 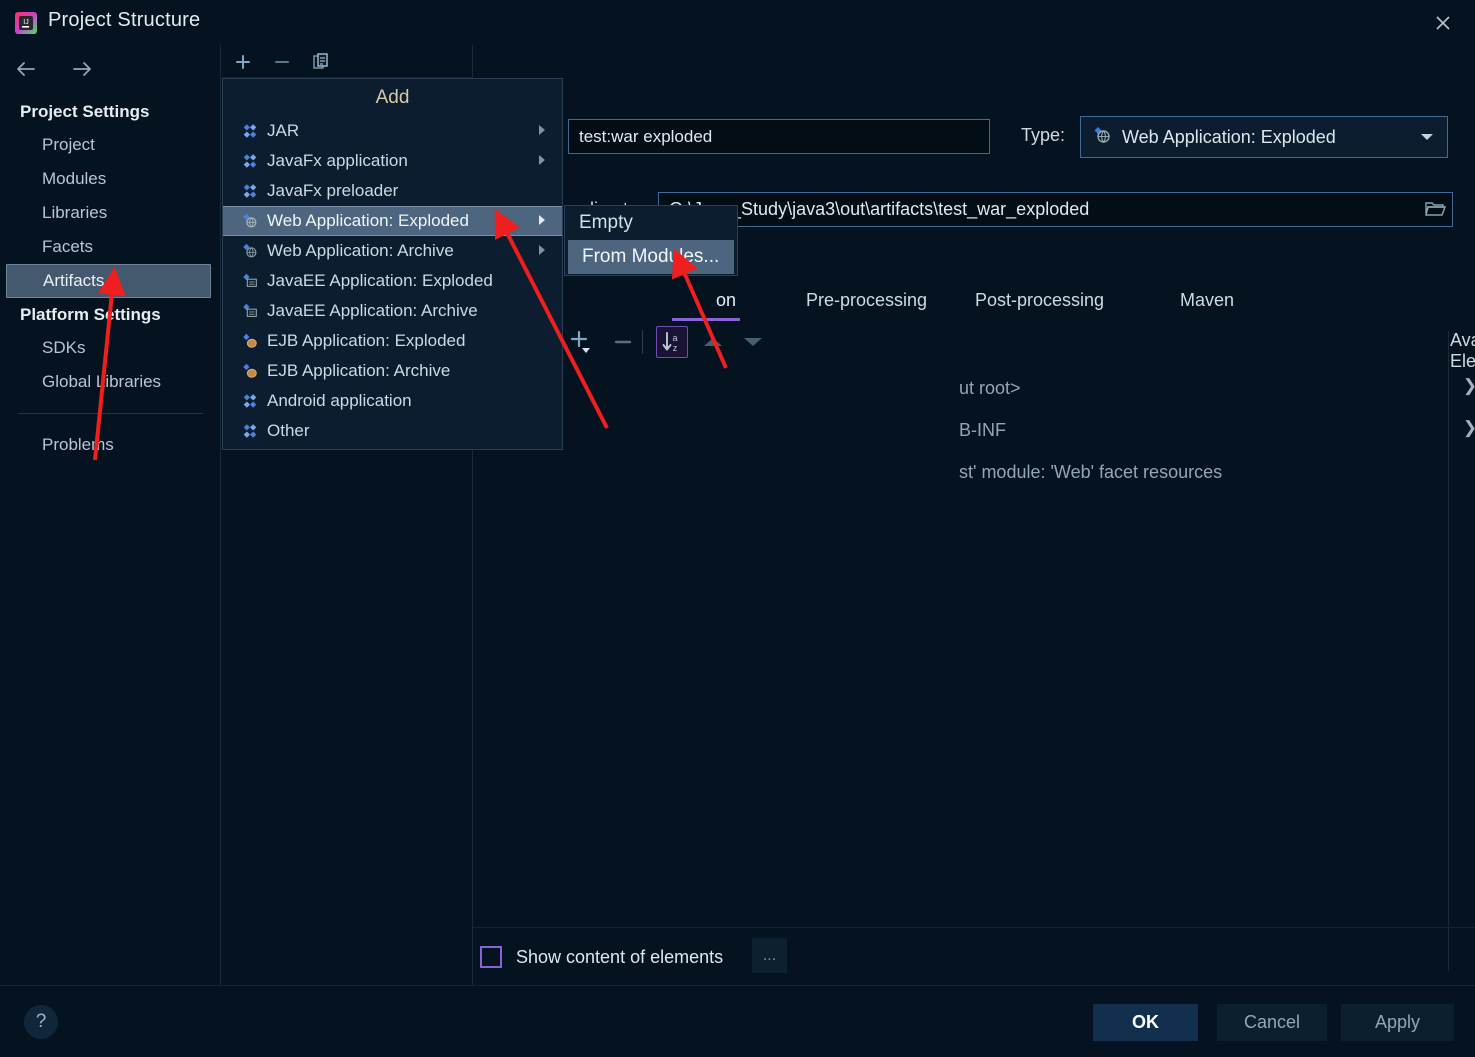 What do you see at coordinates (380, 280) in the screenshot?
I see `menu-label-javaee-application-exploded: JavaEE Application: Exploded` at bounding box center [380, 280].